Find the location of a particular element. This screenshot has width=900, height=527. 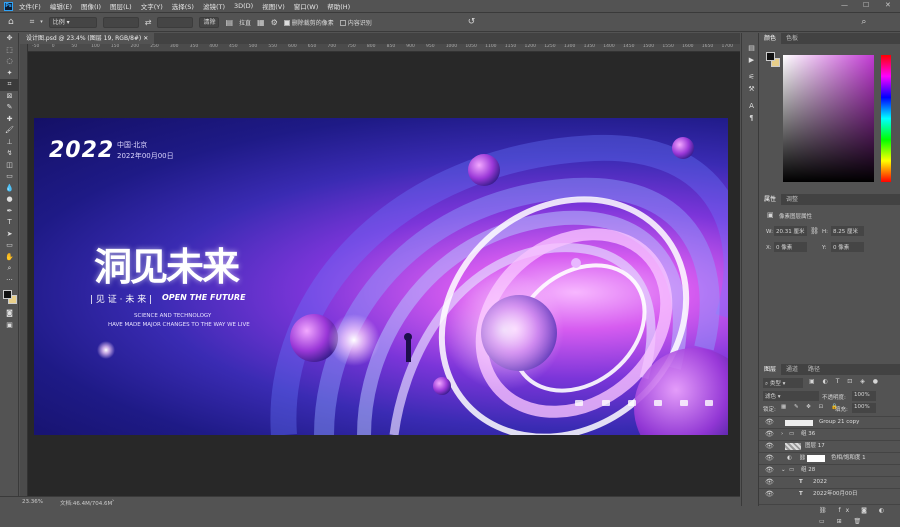

menu-filter: 滤镜(T) is located at coordinates (214, 6).